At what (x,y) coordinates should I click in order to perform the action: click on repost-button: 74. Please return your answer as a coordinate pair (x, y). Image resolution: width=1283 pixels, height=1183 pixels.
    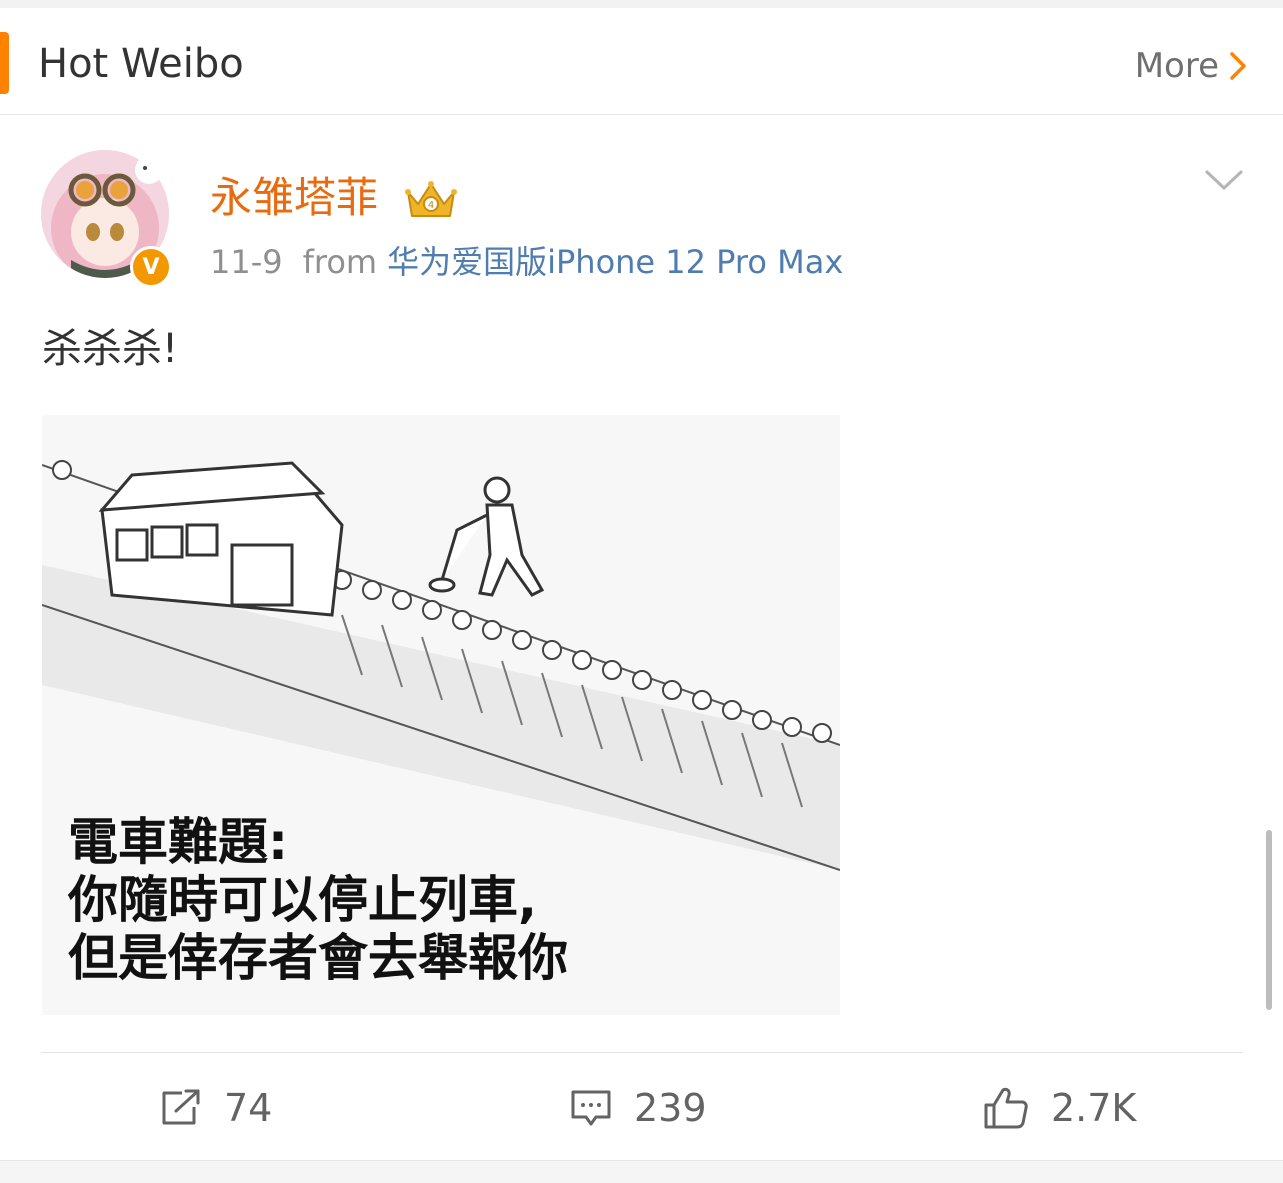
    Looking at the image, I should click on (216, 1108).